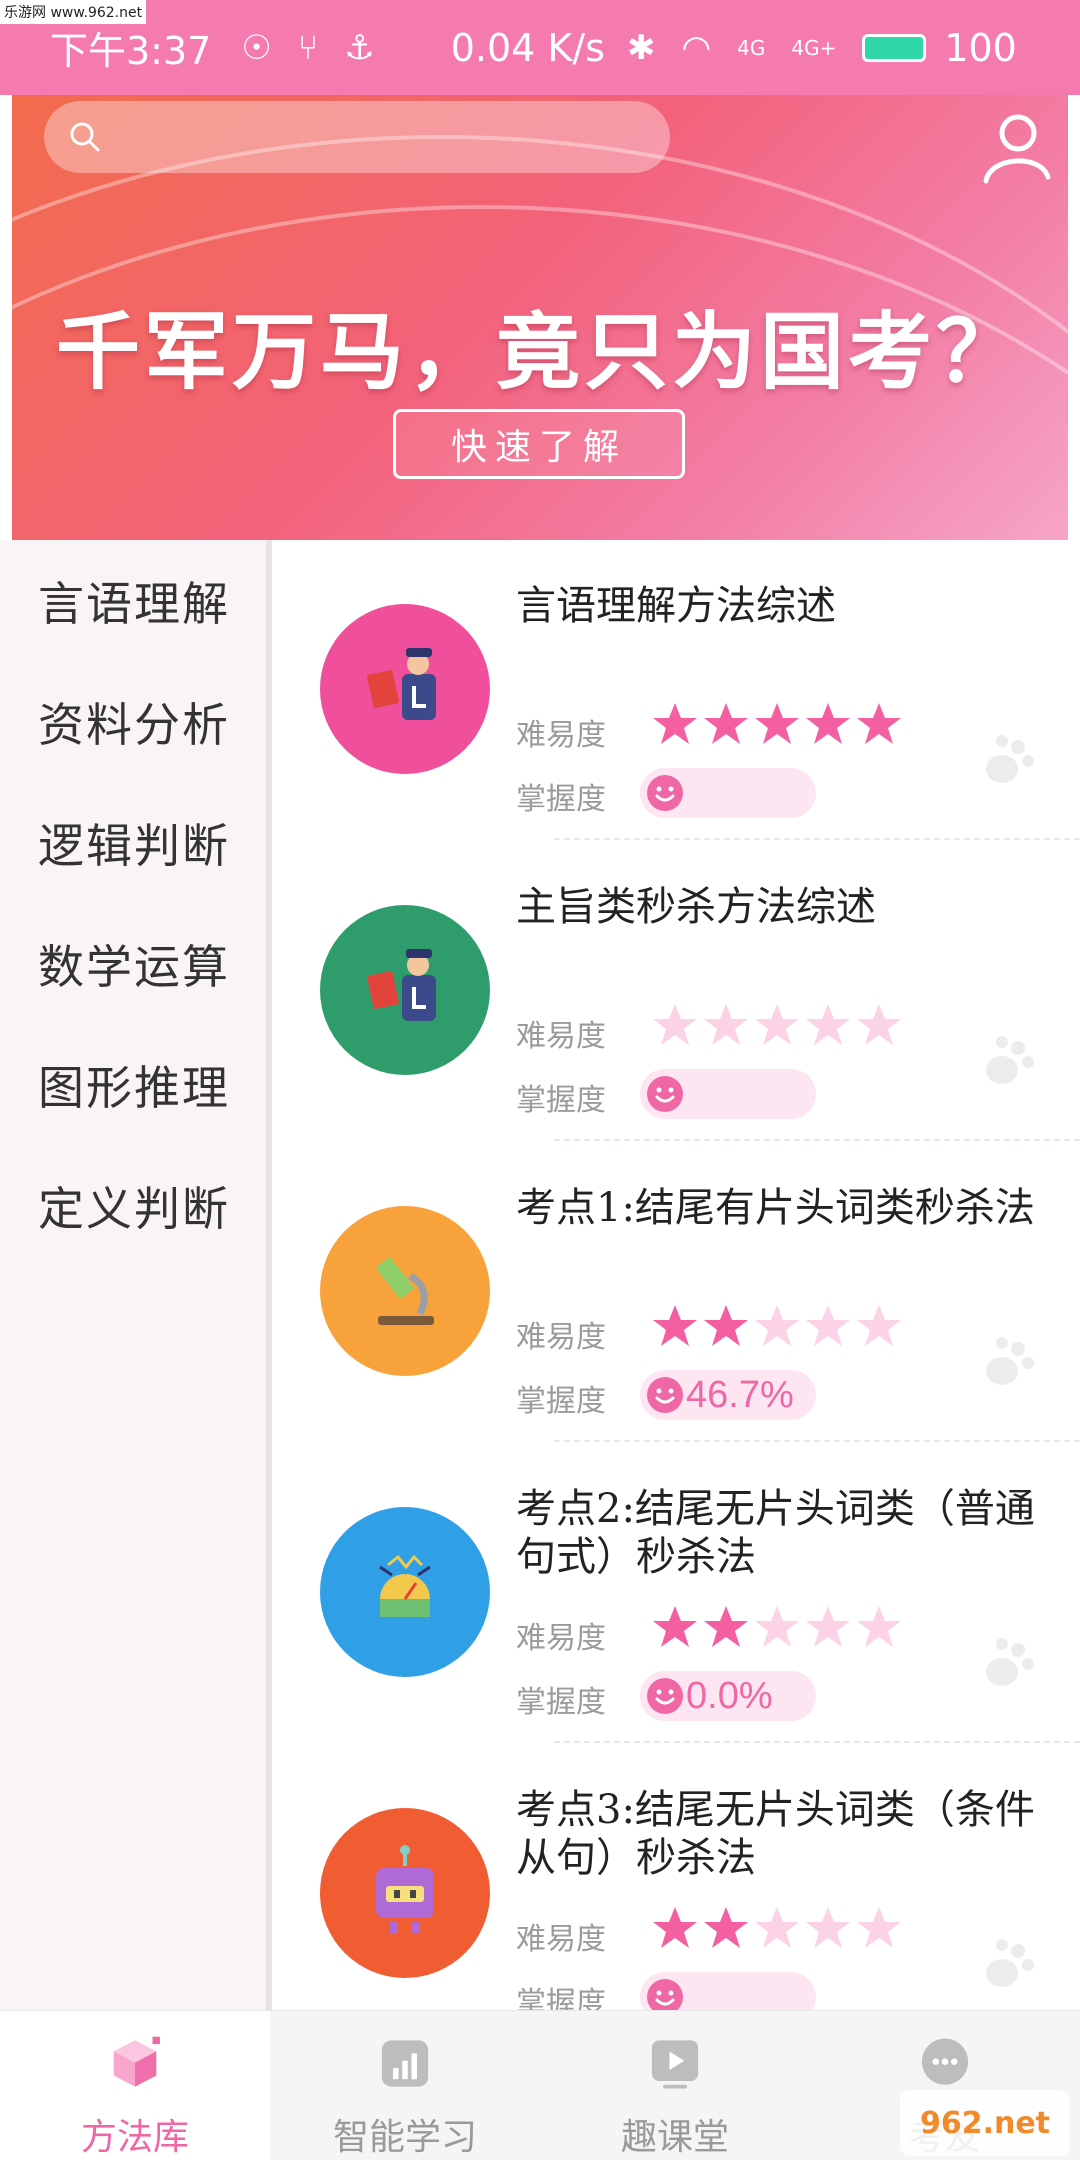 Image resolution: width=1080 pixels, height=2160 pixels. What do you see at coordinates (405, 2085) in the screenshot?
I see `tab-smart-learning: 智能学习` at bounding box center [405, 2085].